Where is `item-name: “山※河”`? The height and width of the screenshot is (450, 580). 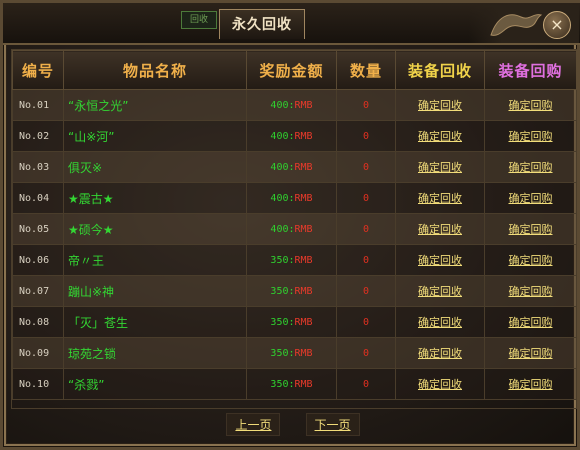
item-name: “山※河” is located at coordinates (155, 136).